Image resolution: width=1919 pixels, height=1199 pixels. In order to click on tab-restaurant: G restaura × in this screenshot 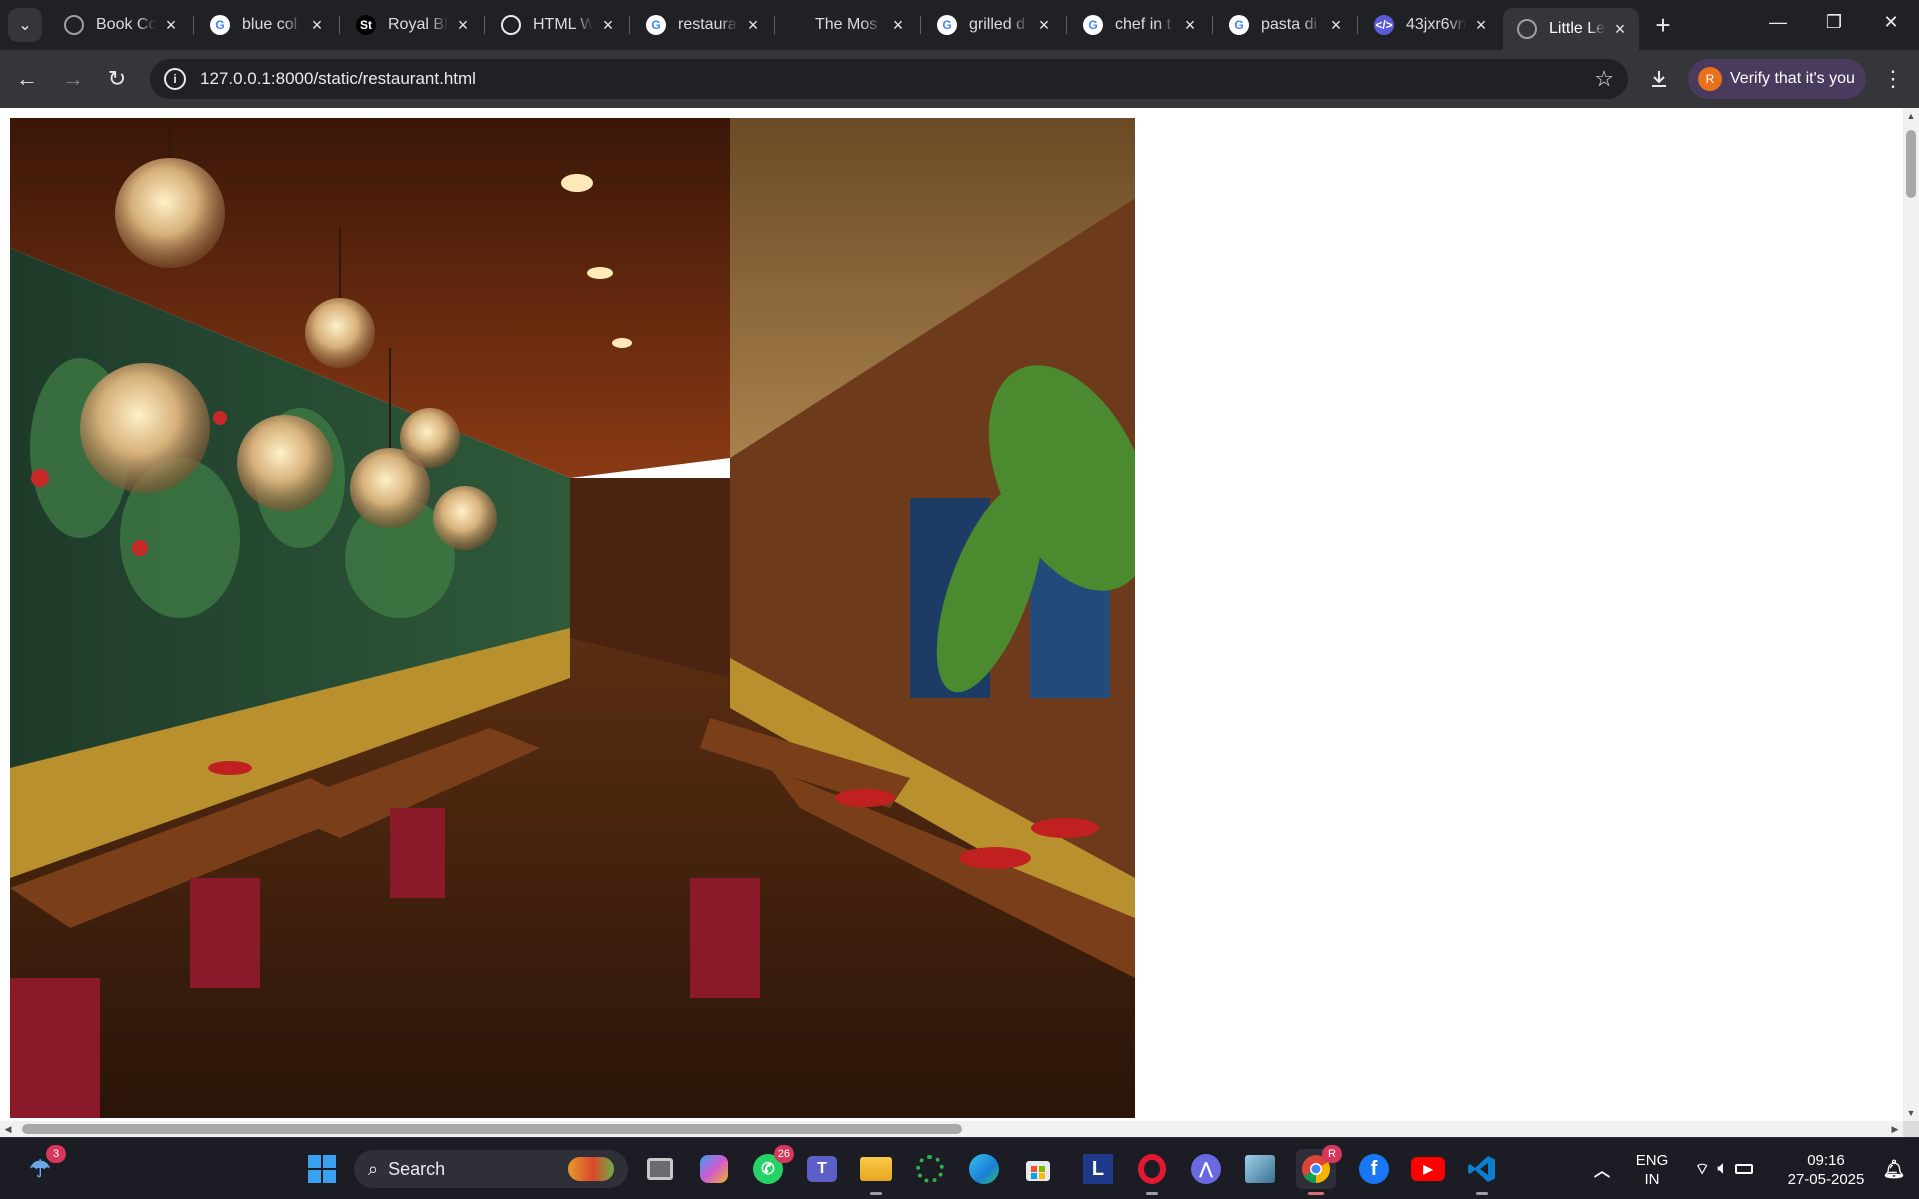, I will do `click(702, 25)`.